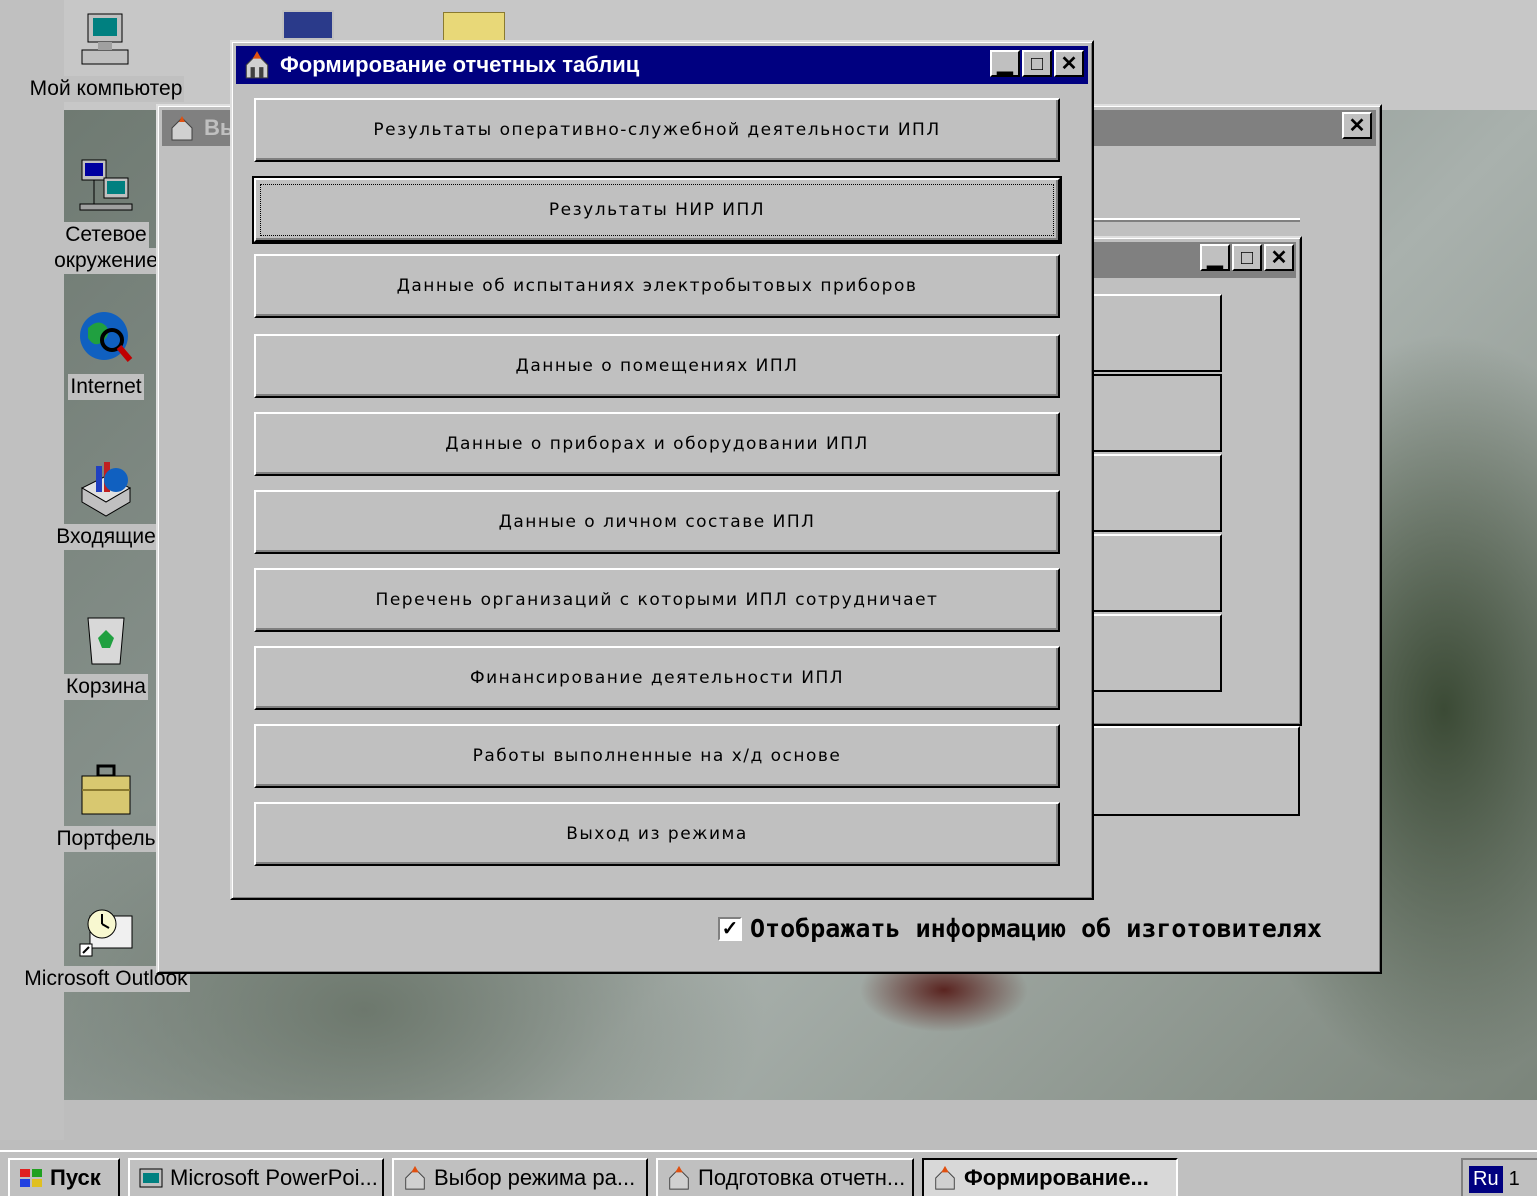 This screenshot has width=1537, height=1196. Describe the element at coordinates (1486, 1179) in the screenshot. I see `language-indicator: Ru` at that location.